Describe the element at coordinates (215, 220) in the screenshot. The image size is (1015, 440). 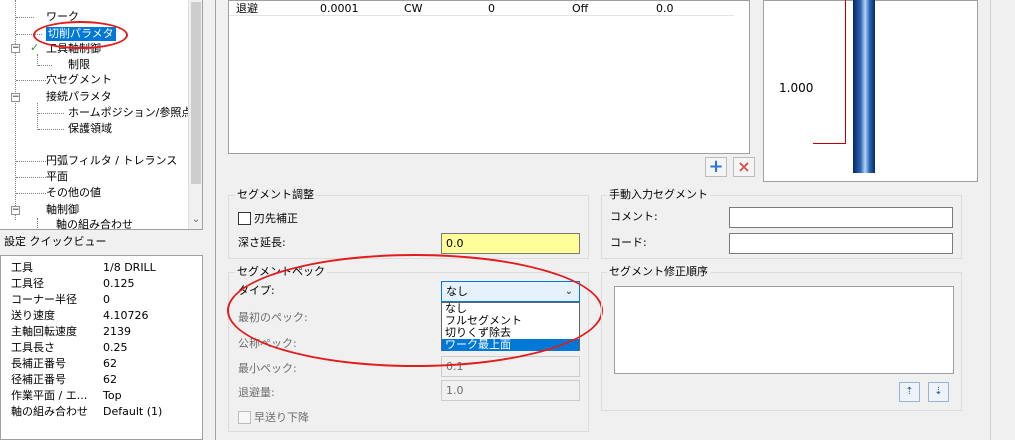
I see `panel-splitter` at that location.